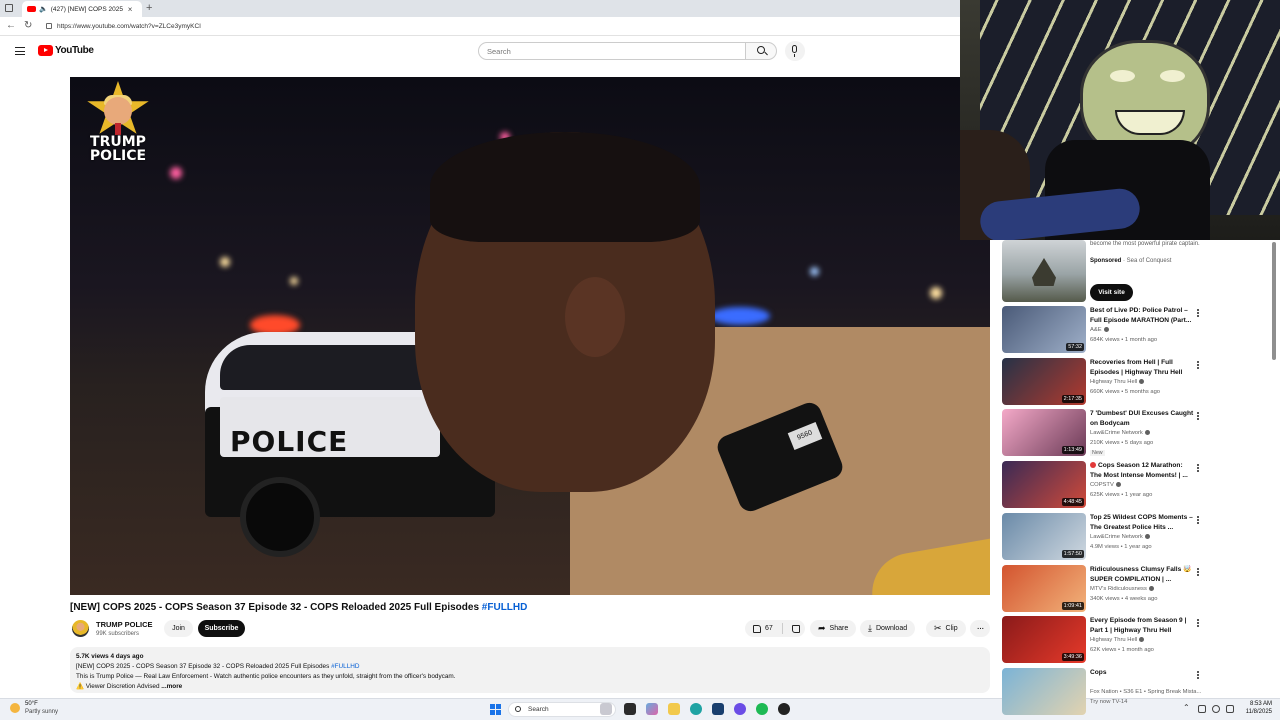 This screenshot has height=720, width=1280. What do you see at coordinates (345, 666) in the screenshot?
I see `description-hashtag-link: #FULLHD` at bounding box center [345, 666].